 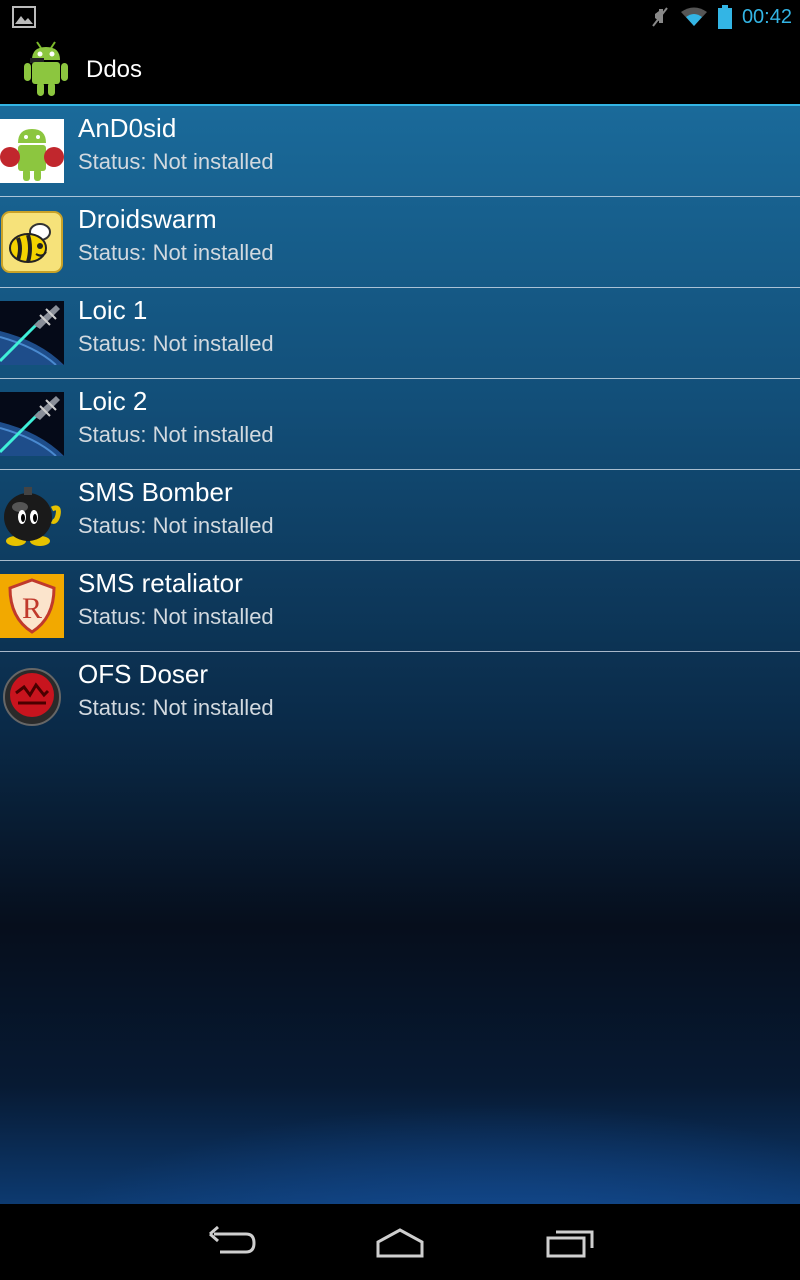 What do you see at coordinates (32, 516) in the screenshot?
I see `bomb-icon` at bounding box center [32, 516].